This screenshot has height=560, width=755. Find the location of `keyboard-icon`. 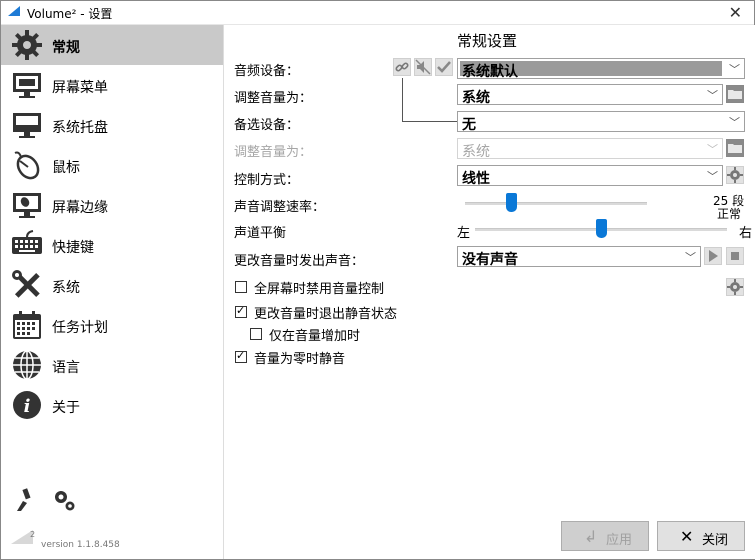

keyboard-icon is located at coordinates (27, 242).